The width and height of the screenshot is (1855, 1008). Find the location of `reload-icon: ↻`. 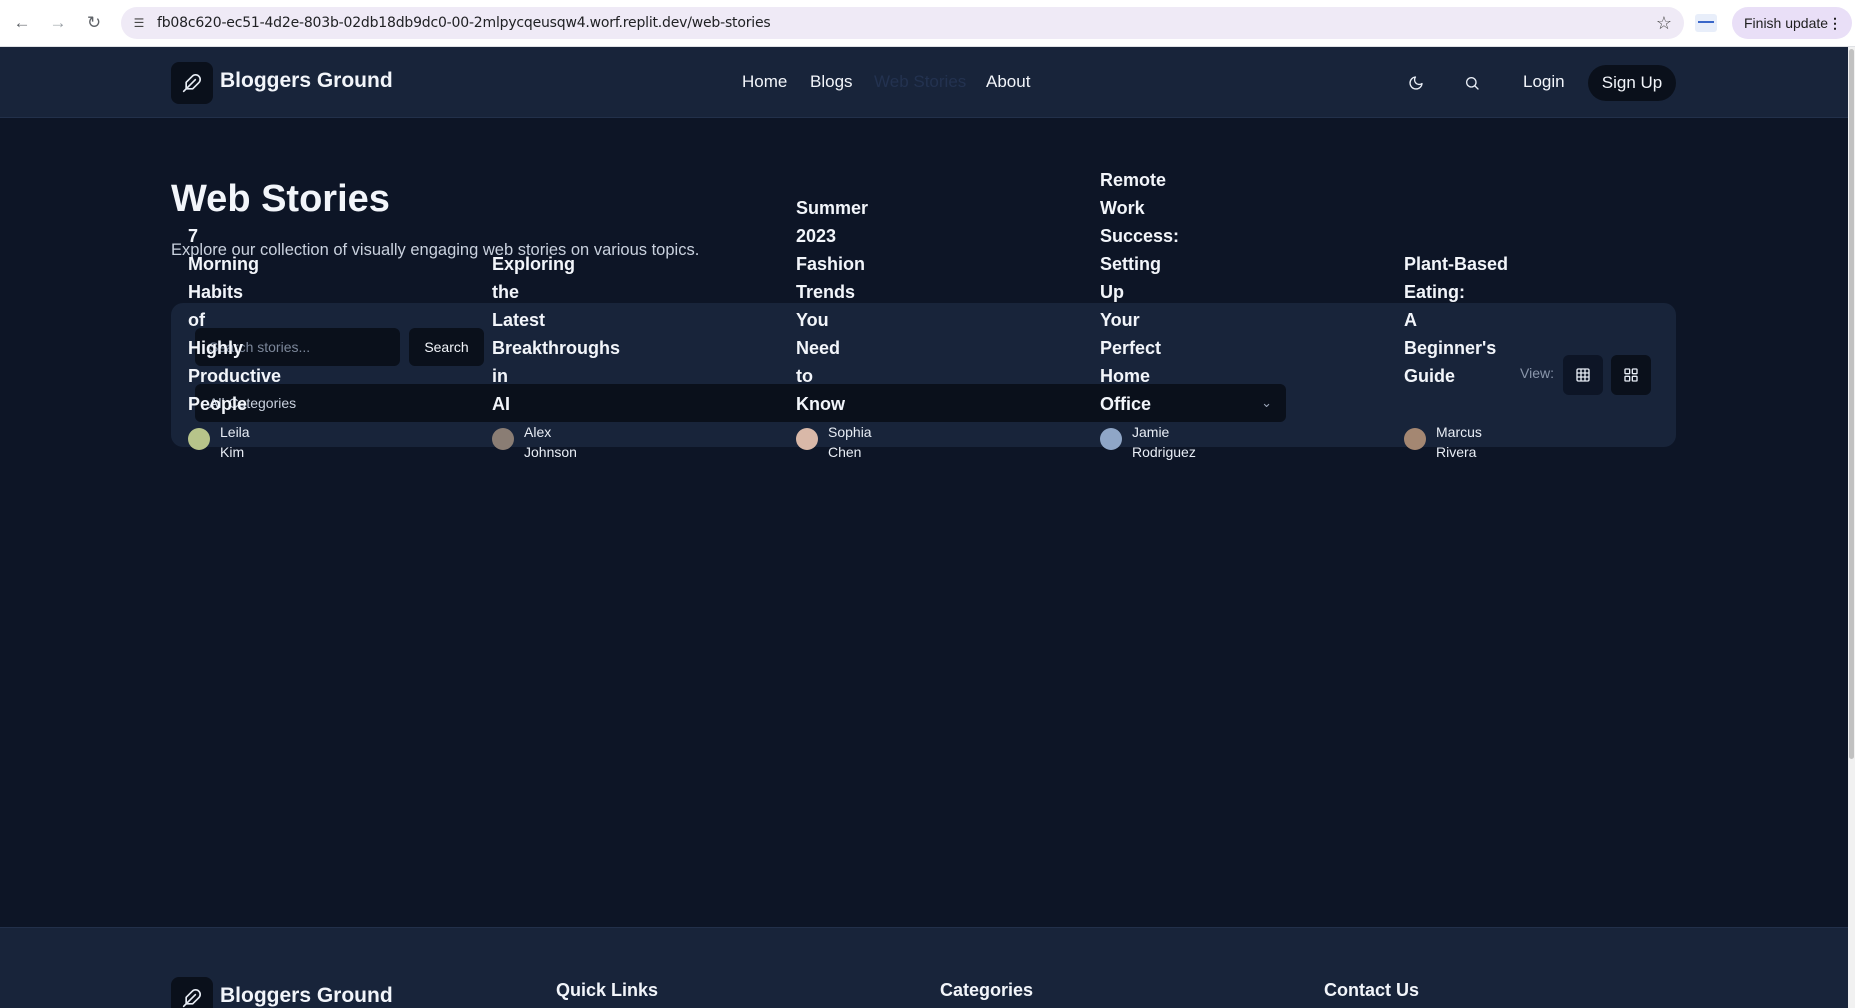

reload-icon: ↻ is located at coordinates (94, 23).